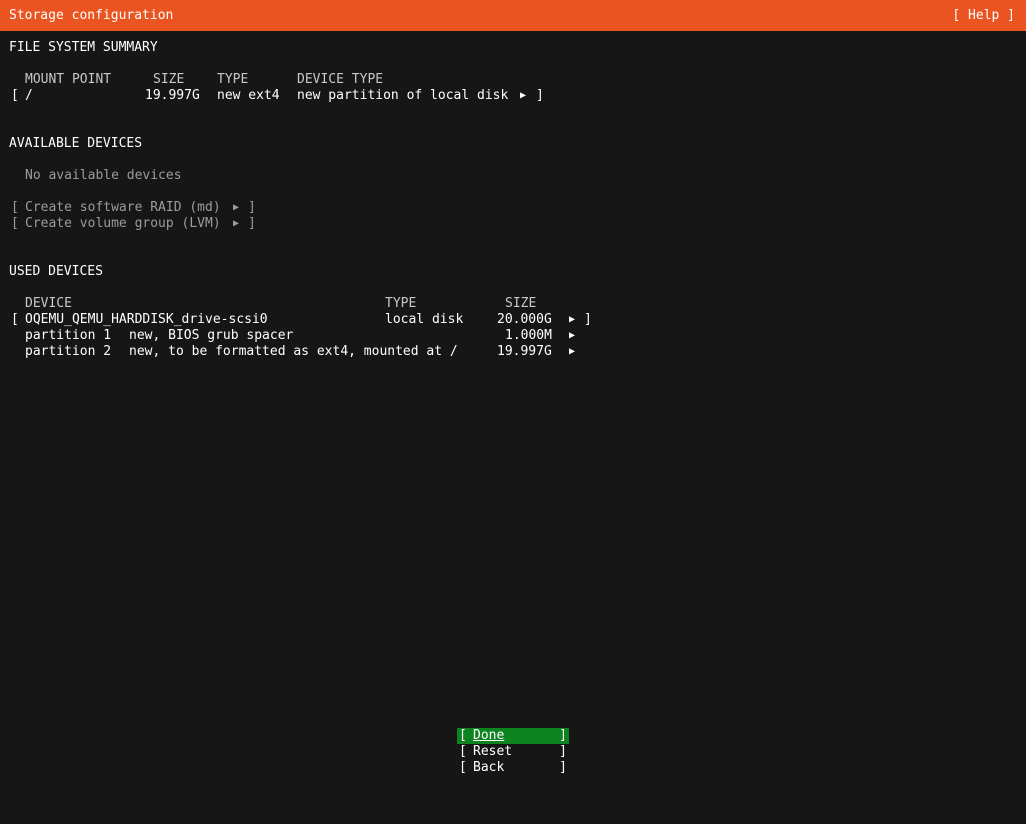 The width and height of the screenshot is (1026, 824). What do you see at coordinates (123, 207) in the screenshot?
I see `create-raid-label: Create software RAID (md)` at bounding box center [123, 207].